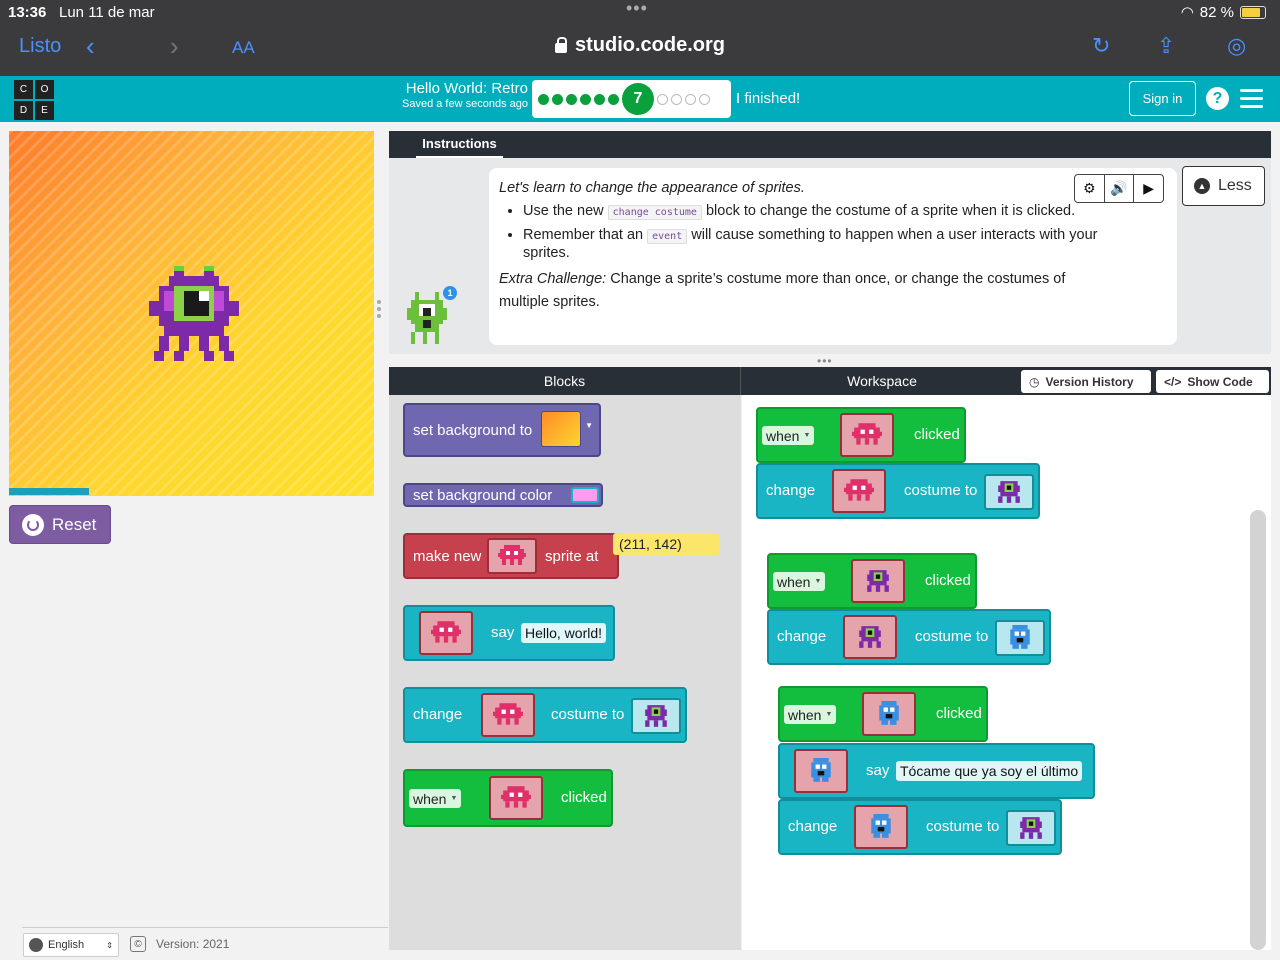 The image size is (1280, 960). I want to click on reload-icon: ↻, so click(1101, 46).